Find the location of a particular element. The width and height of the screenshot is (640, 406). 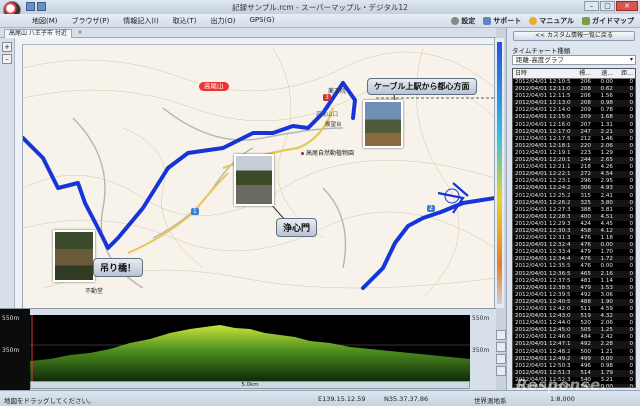

menu-gps: GPS(G) is located at coordinates (261, 21).